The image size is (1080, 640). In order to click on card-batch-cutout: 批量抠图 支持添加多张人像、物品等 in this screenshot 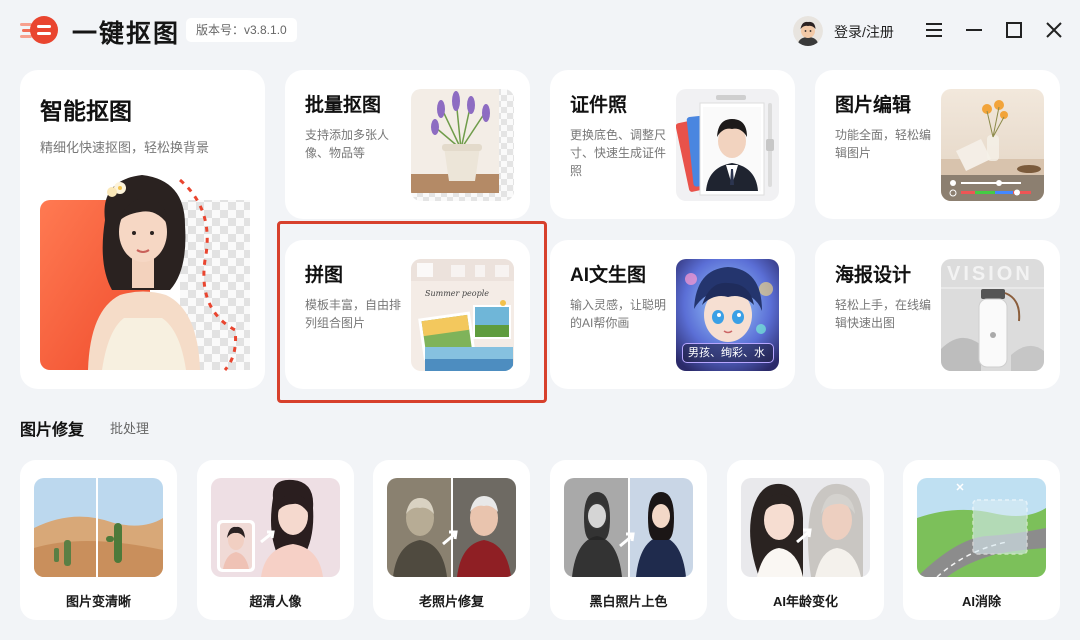, I will do `click(407, 144)`.